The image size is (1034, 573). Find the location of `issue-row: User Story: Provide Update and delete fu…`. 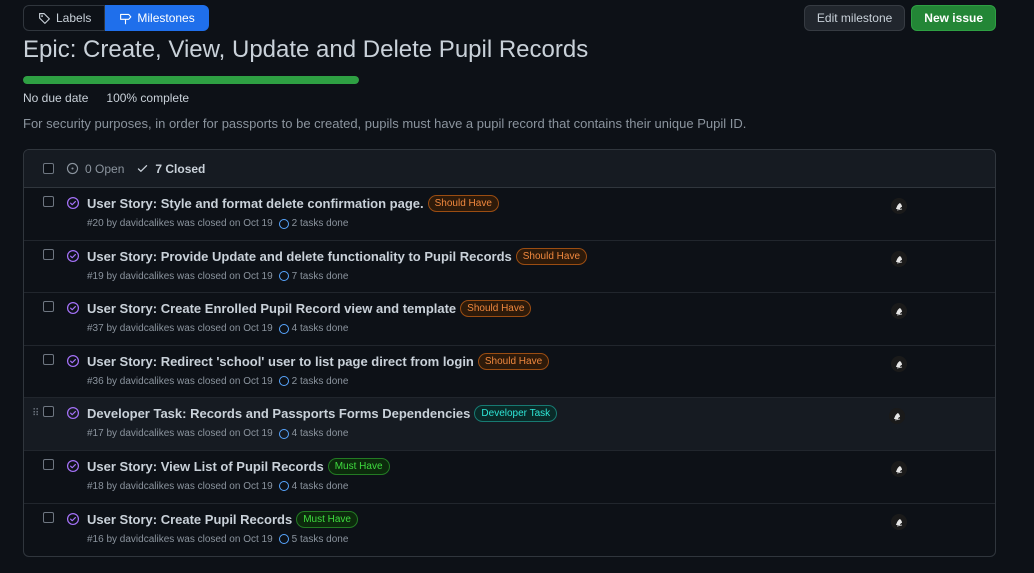

issue-row: User Story: Provide Update and delete fu… is located at coordinates (509, 267).